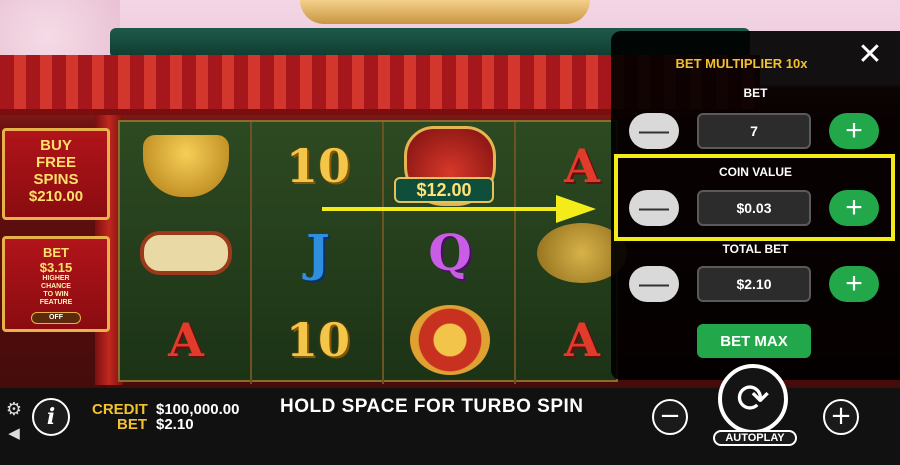  I want to click on money-bag-value: $12.00, so click(444, 190).